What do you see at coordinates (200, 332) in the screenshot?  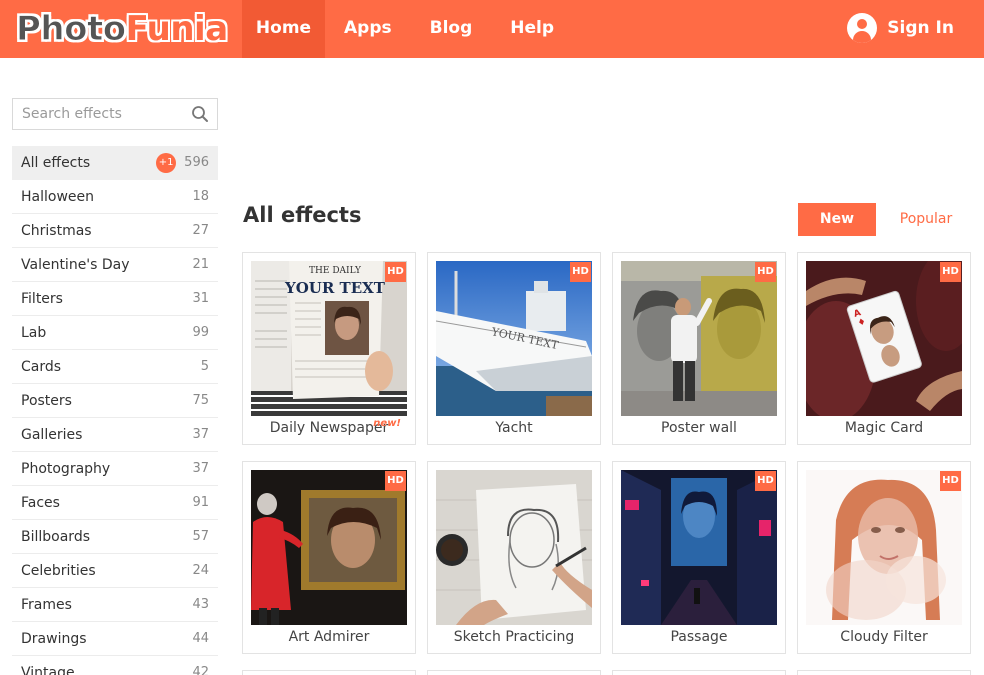 I see `category-count: 99` at bounding box center [200, 332].